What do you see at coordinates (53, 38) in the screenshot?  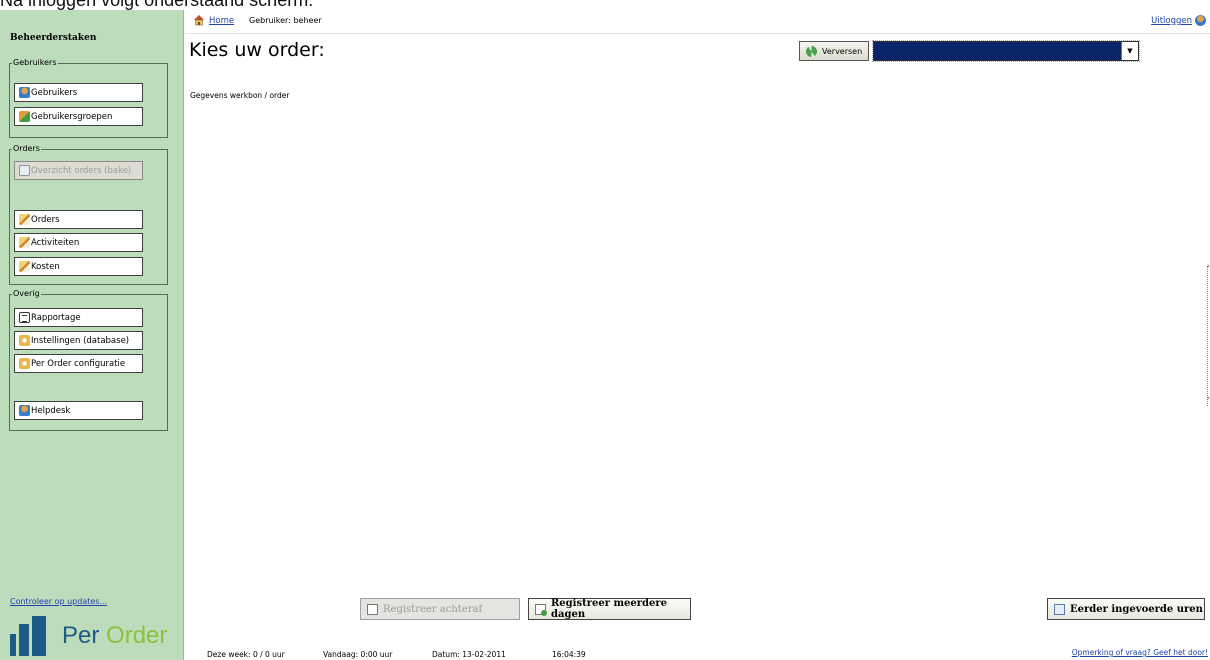 I see `sidebar-title: Beheerderstaken` at bounding box center [53, 38].